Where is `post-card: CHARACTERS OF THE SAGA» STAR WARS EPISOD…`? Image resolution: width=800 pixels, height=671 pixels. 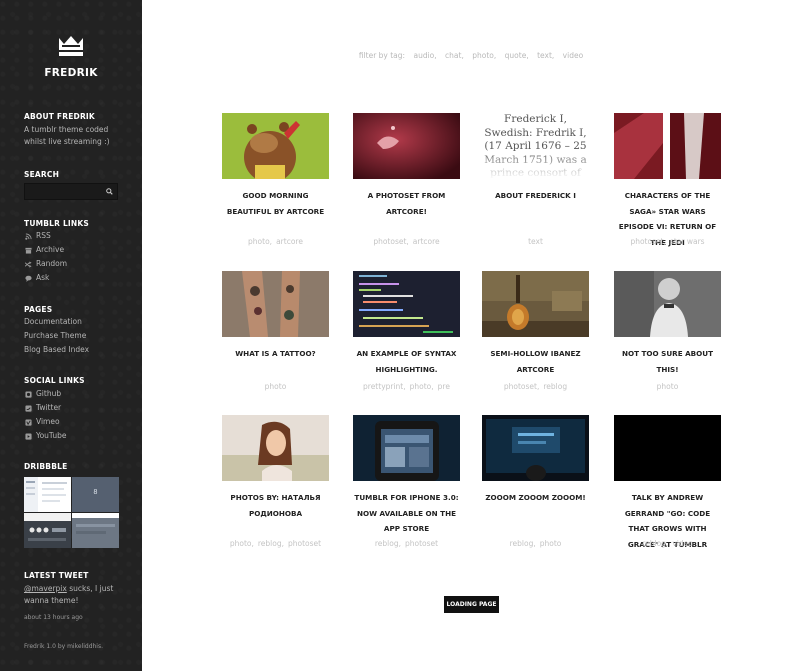 post-card: CHARACTERS OF THE SAGA» STAR WARS EPISOD… is located at coordinates (667, 181).